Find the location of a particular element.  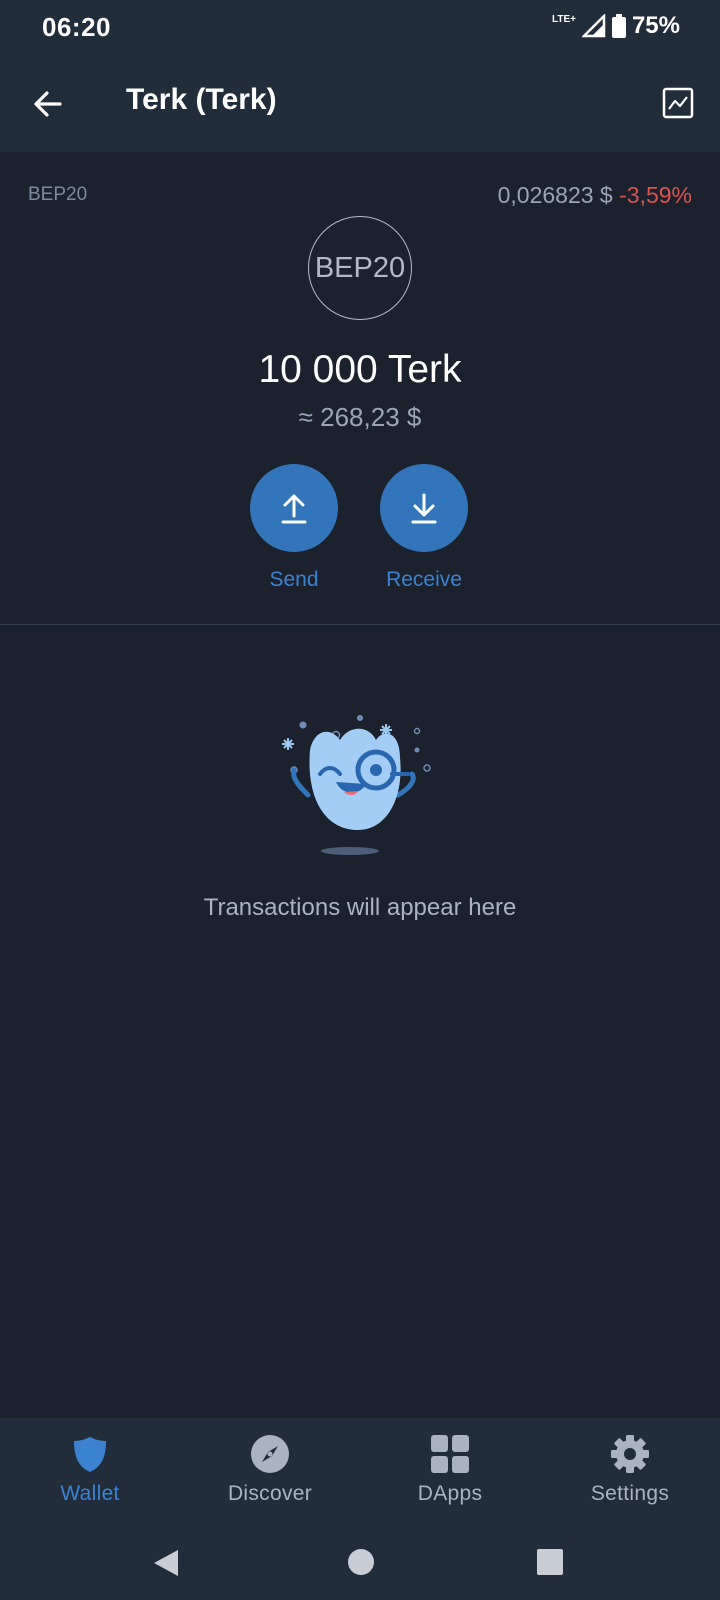

token-balance: 10 000 Terk is located at coordinates (360, 369).